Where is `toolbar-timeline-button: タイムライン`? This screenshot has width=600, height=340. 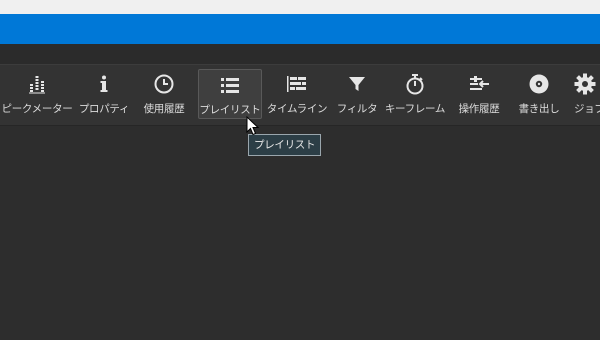 toolbar-timeline-button: タイムライン is located at coordinates (297, 94).